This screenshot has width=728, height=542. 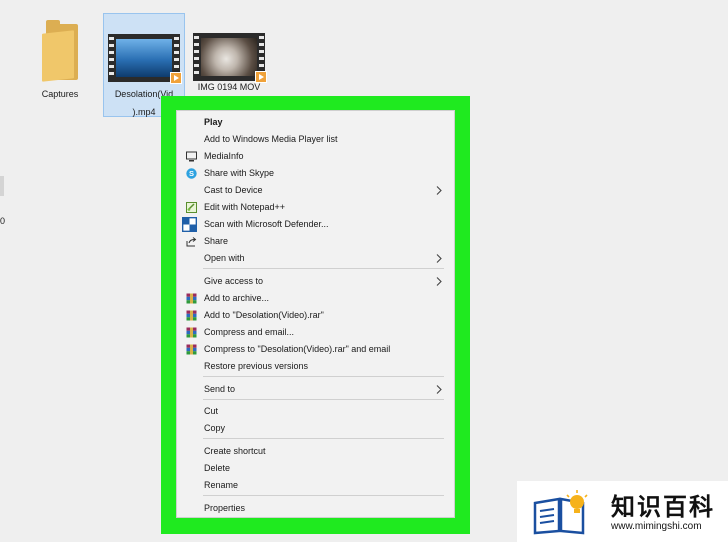 I want to click on menu-item-open-with: Open with, so click(x=315, y=258).